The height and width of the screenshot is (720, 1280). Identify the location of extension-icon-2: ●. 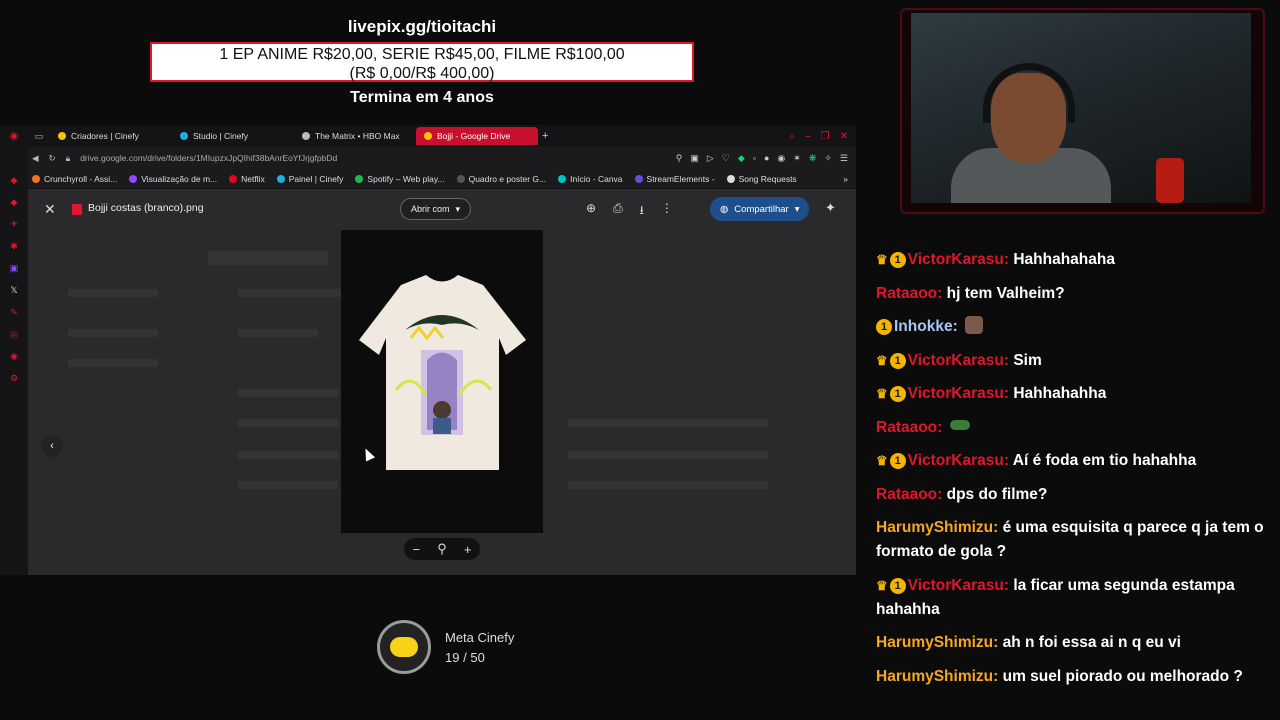
(766, 158).